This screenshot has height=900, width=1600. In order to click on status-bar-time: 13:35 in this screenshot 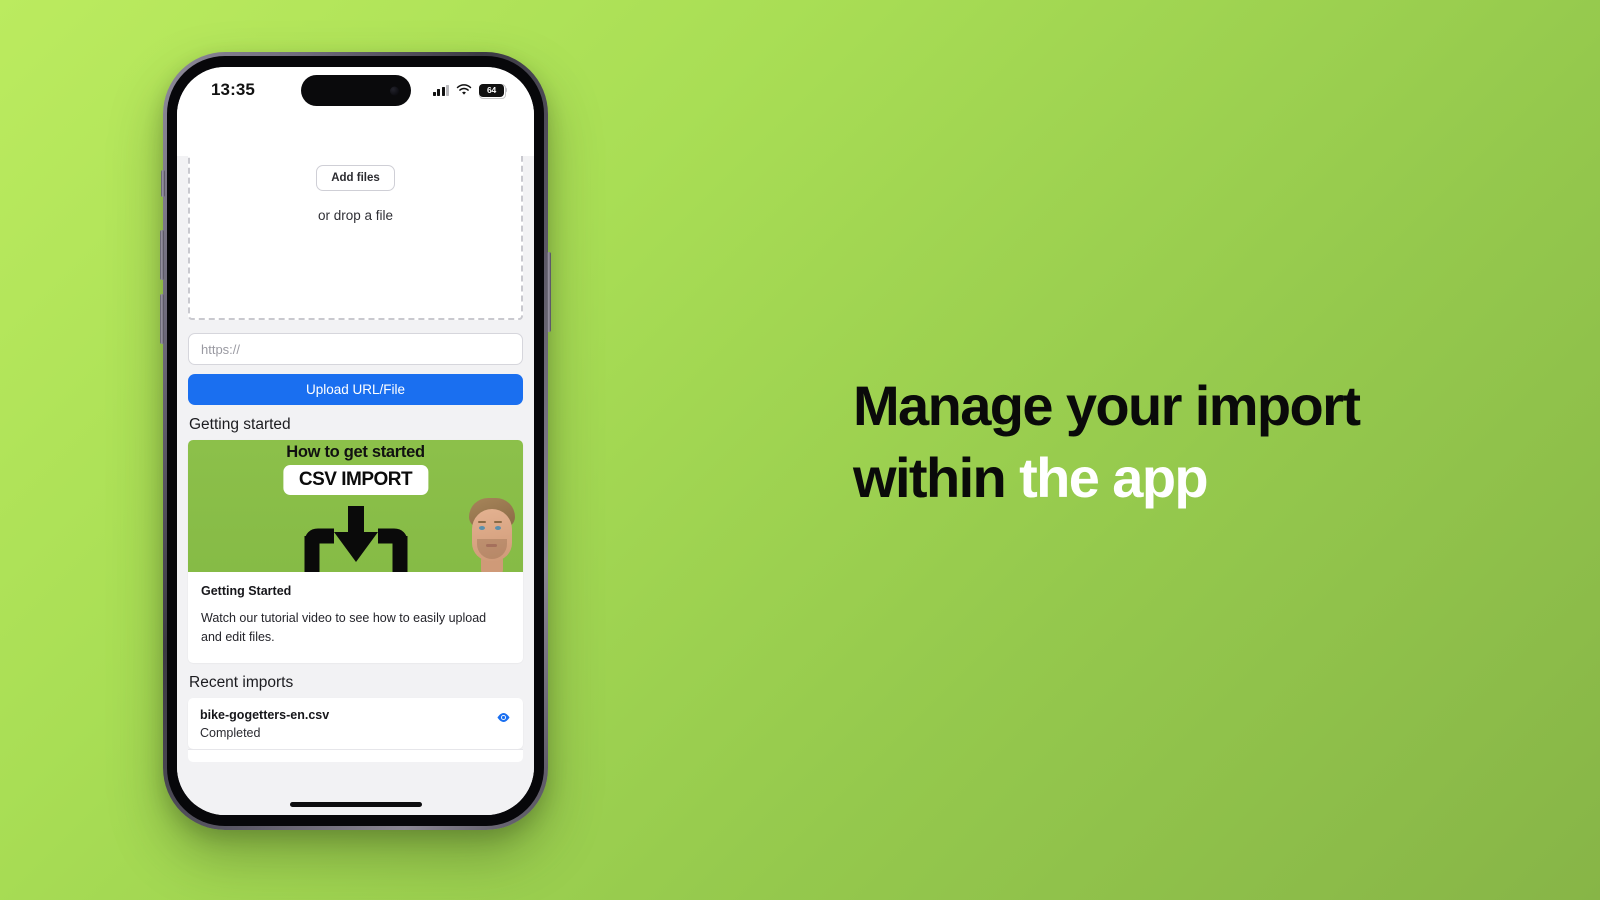, I will do `click(233, 89)`.